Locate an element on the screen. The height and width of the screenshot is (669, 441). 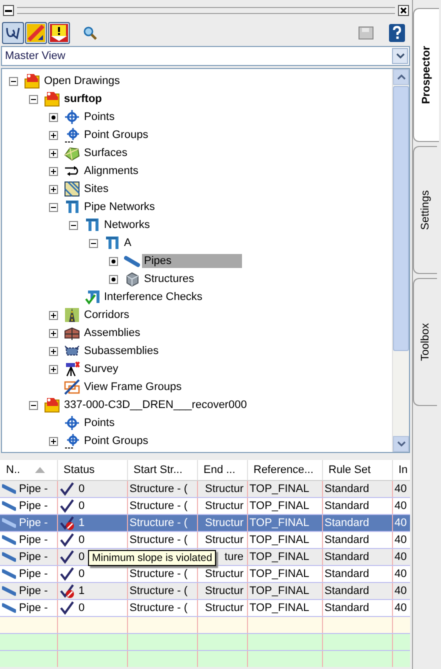
tree-item: Networks is located at coordinates (127, 225).